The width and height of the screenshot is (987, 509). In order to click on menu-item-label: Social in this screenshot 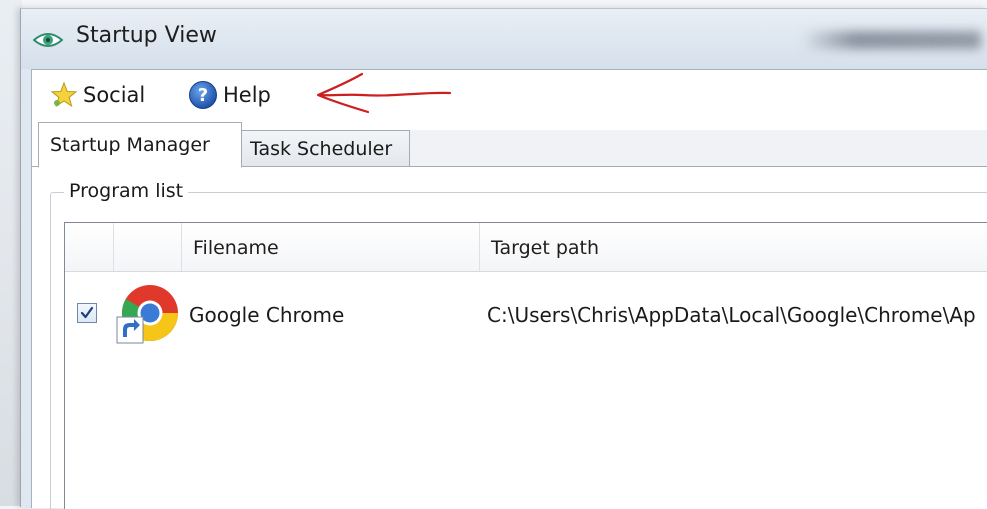, I will do `click(114, 95)`.